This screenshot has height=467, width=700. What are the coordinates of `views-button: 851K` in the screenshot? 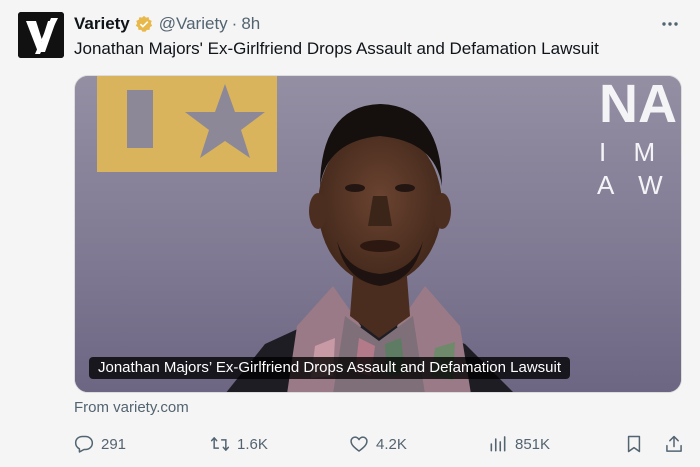 It's located at (519, 444).